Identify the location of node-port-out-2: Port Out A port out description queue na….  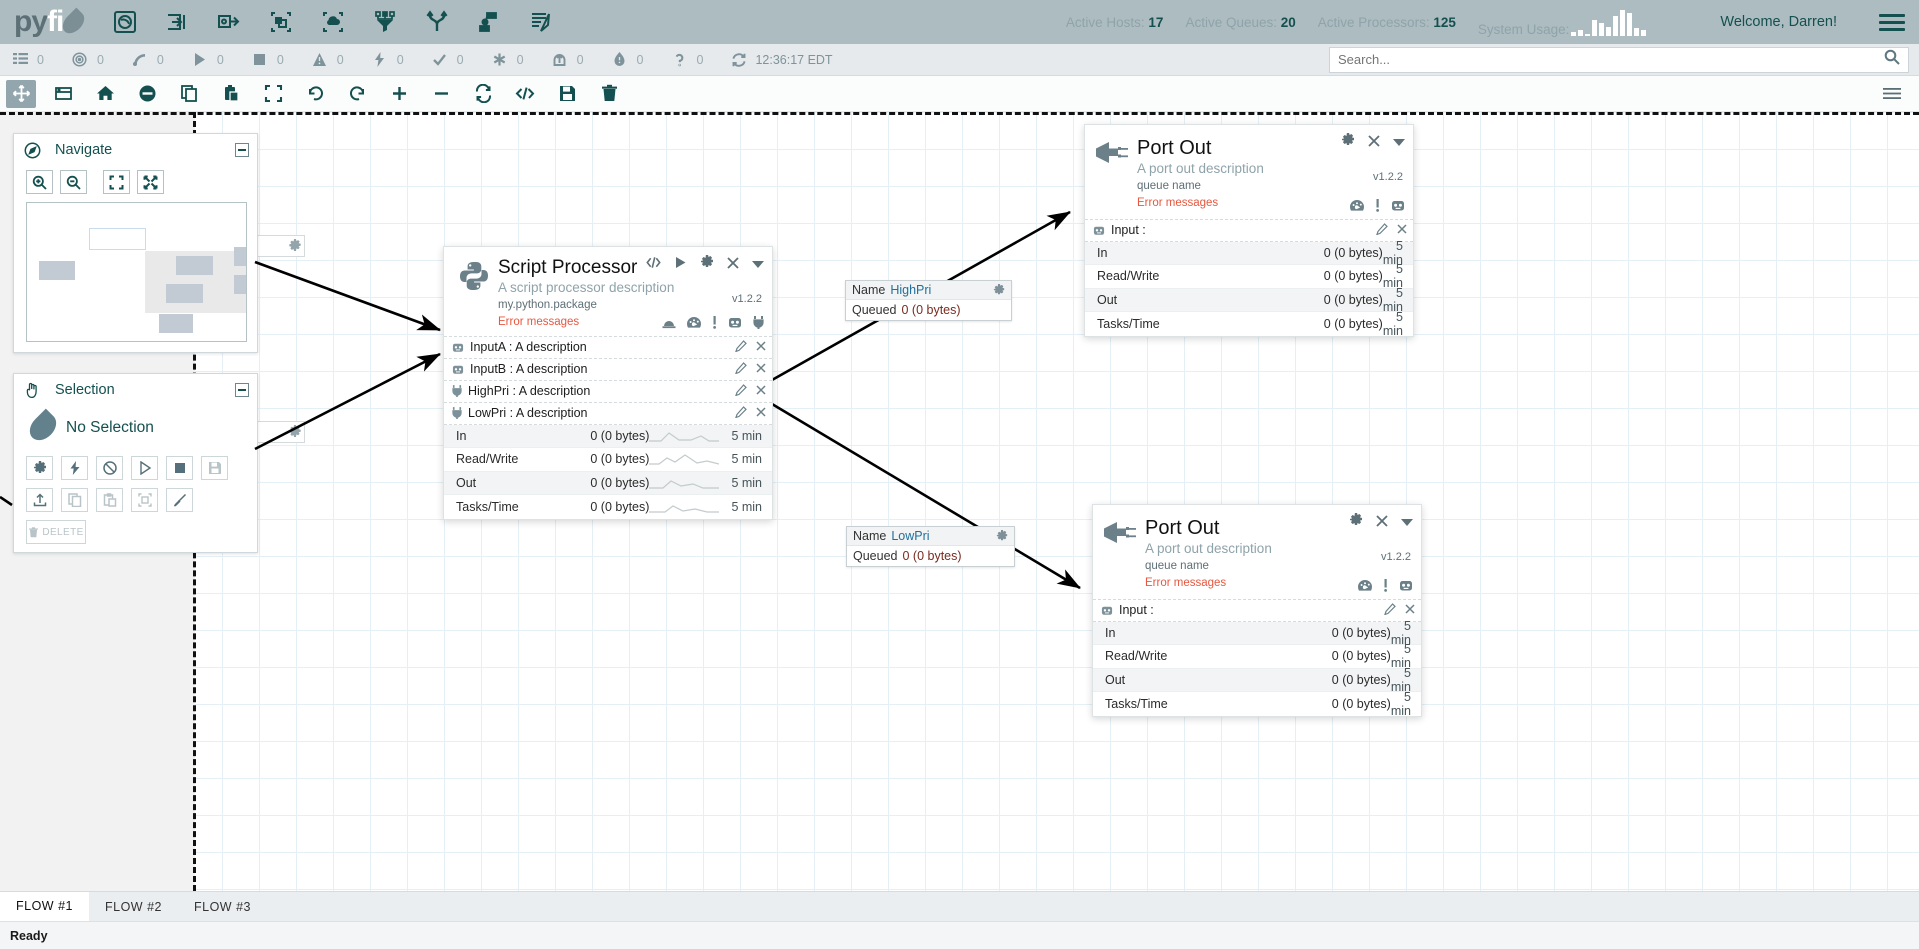
(1257, 611).